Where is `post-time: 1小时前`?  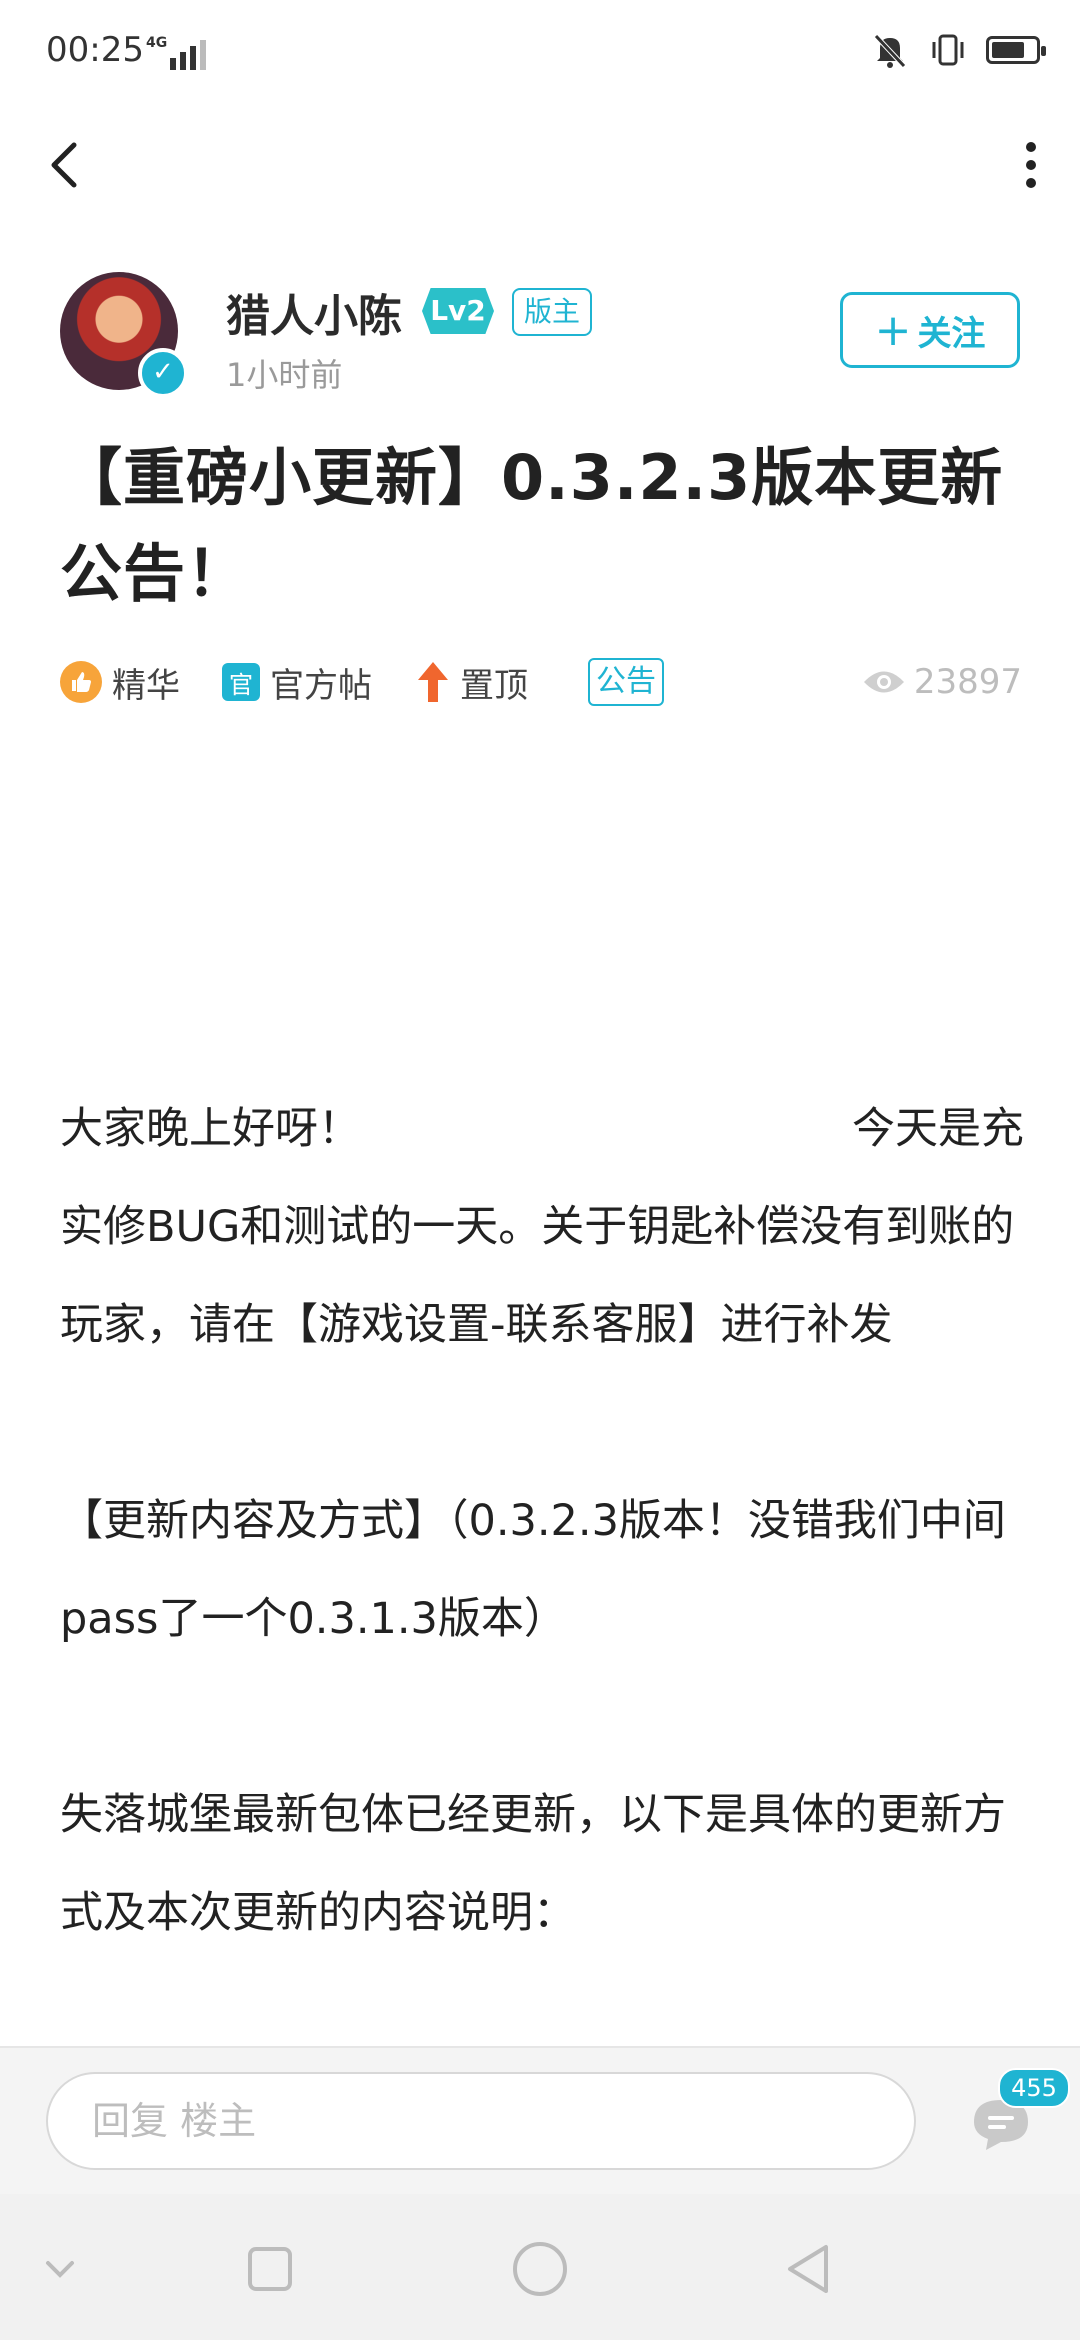
post-time: 1小时前 is located at coordinates (284, 375).